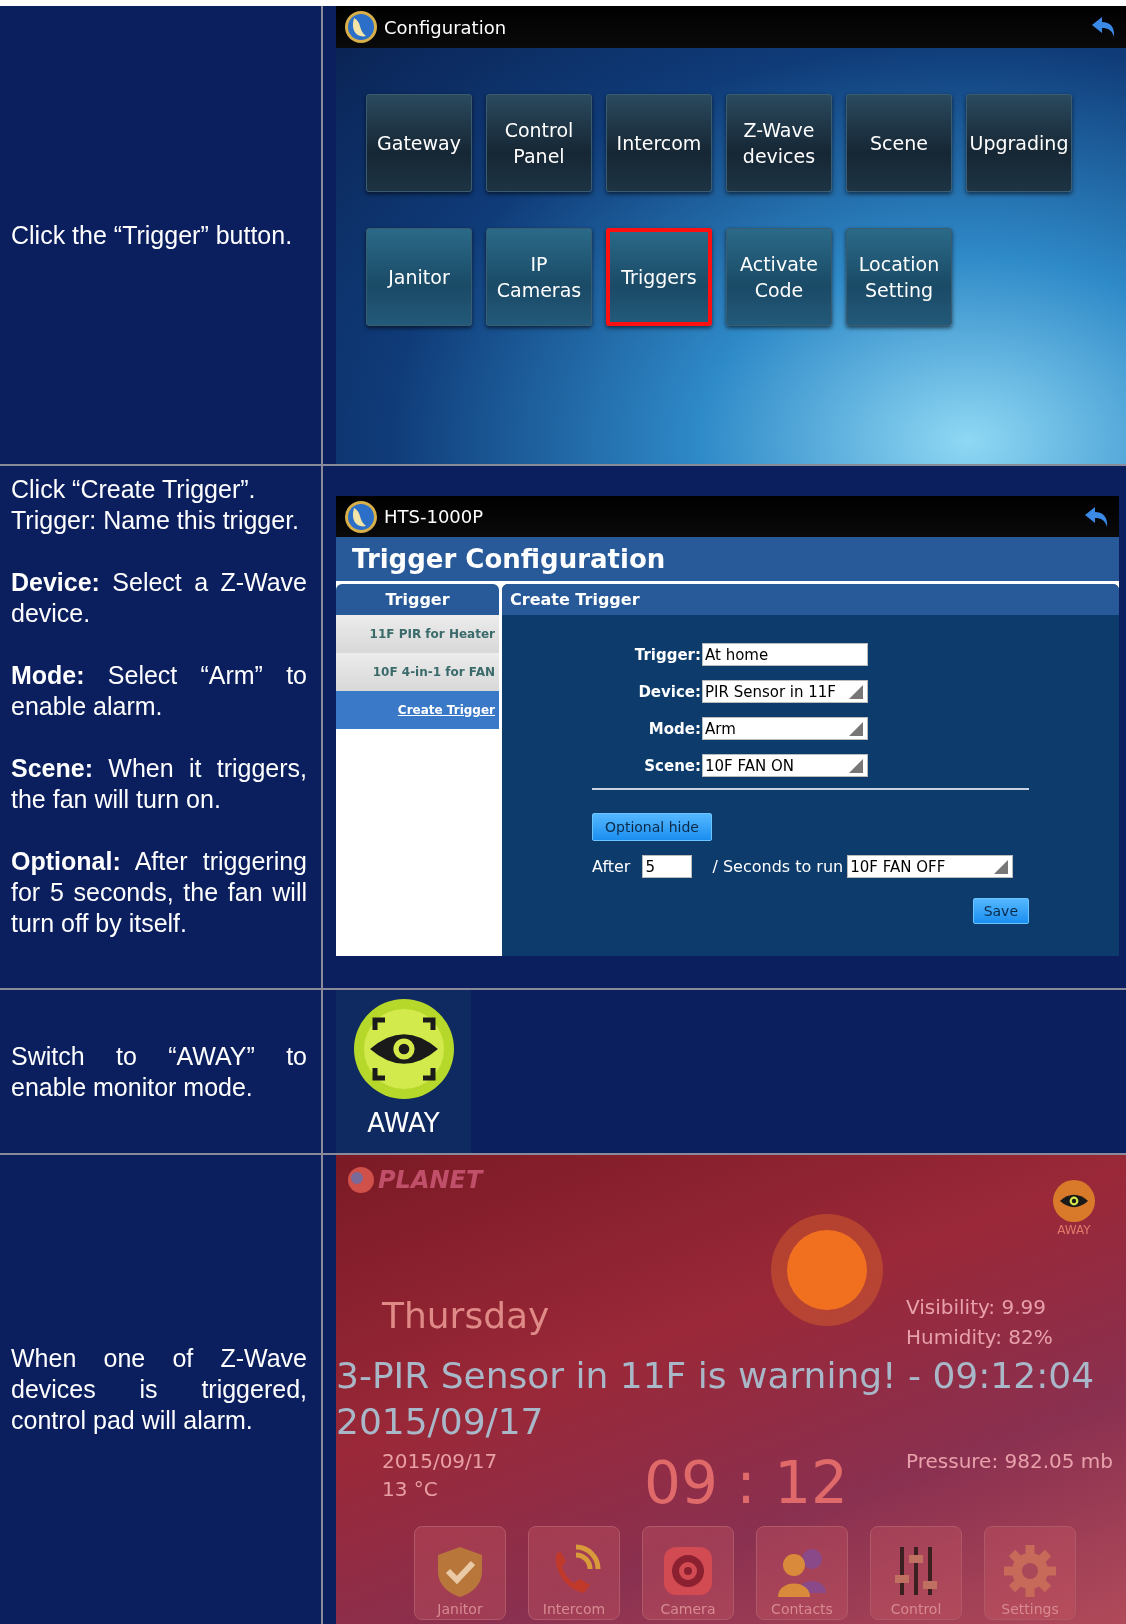 This screenshot has width=1126, height=1624. What do you see at coordinates (445, 27) in the screenshot?
I see `window-title: Configuration` at bounding box center [445, 27].